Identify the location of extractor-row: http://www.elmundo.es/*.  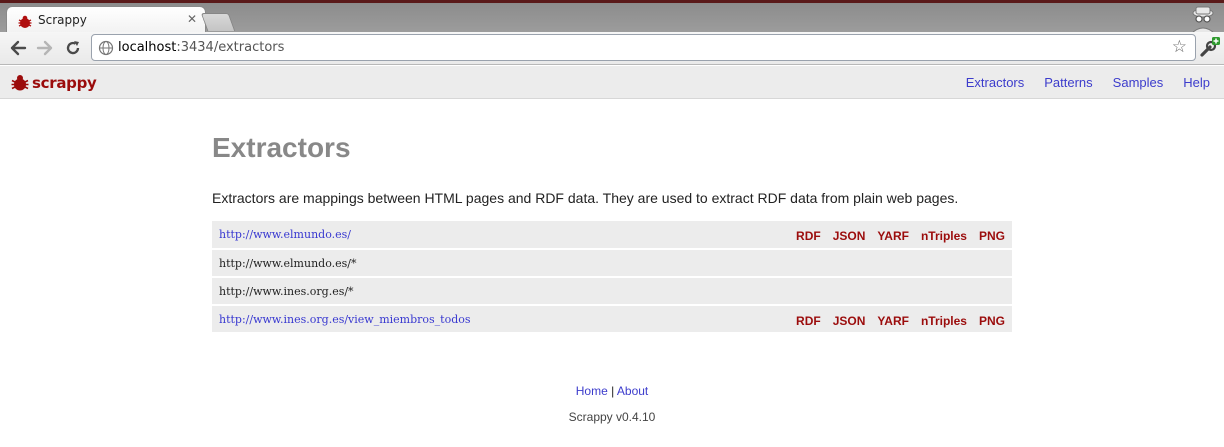
(612, 263).